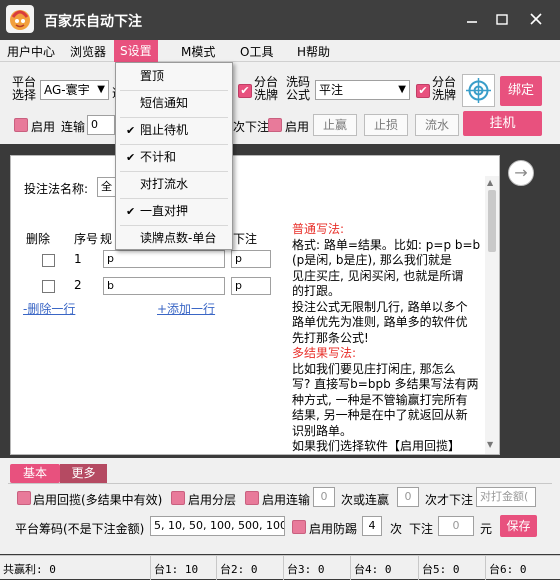  I want to click on row-rule-input: p, so click(164, 259).